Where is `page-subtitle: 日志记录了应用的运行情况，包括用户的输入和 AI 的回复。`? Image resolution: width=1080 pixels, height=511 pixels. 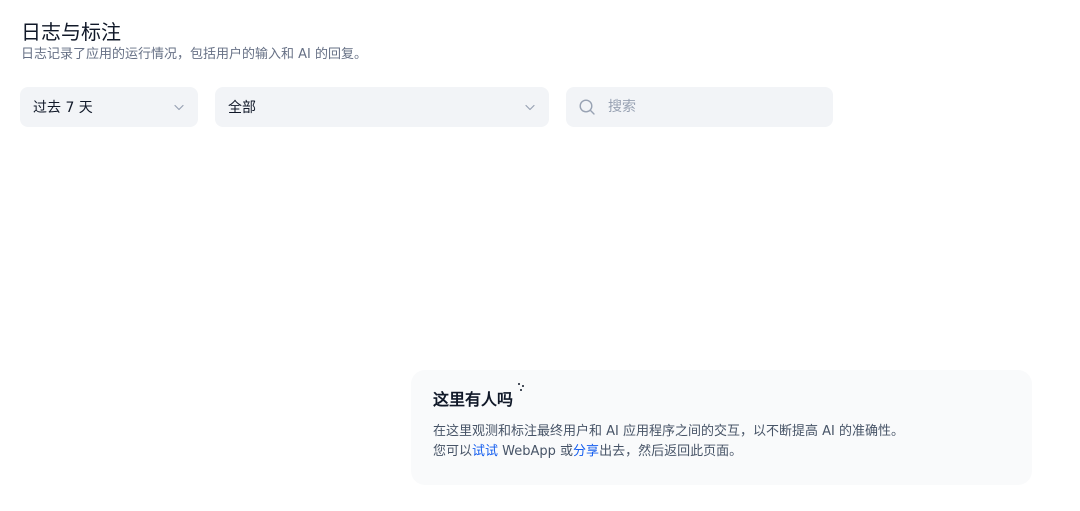
page-subtitle: 日志记录了应用的运行情况，包括用户的输入和 AI 的回复。 is located at coordinates (194, 54).